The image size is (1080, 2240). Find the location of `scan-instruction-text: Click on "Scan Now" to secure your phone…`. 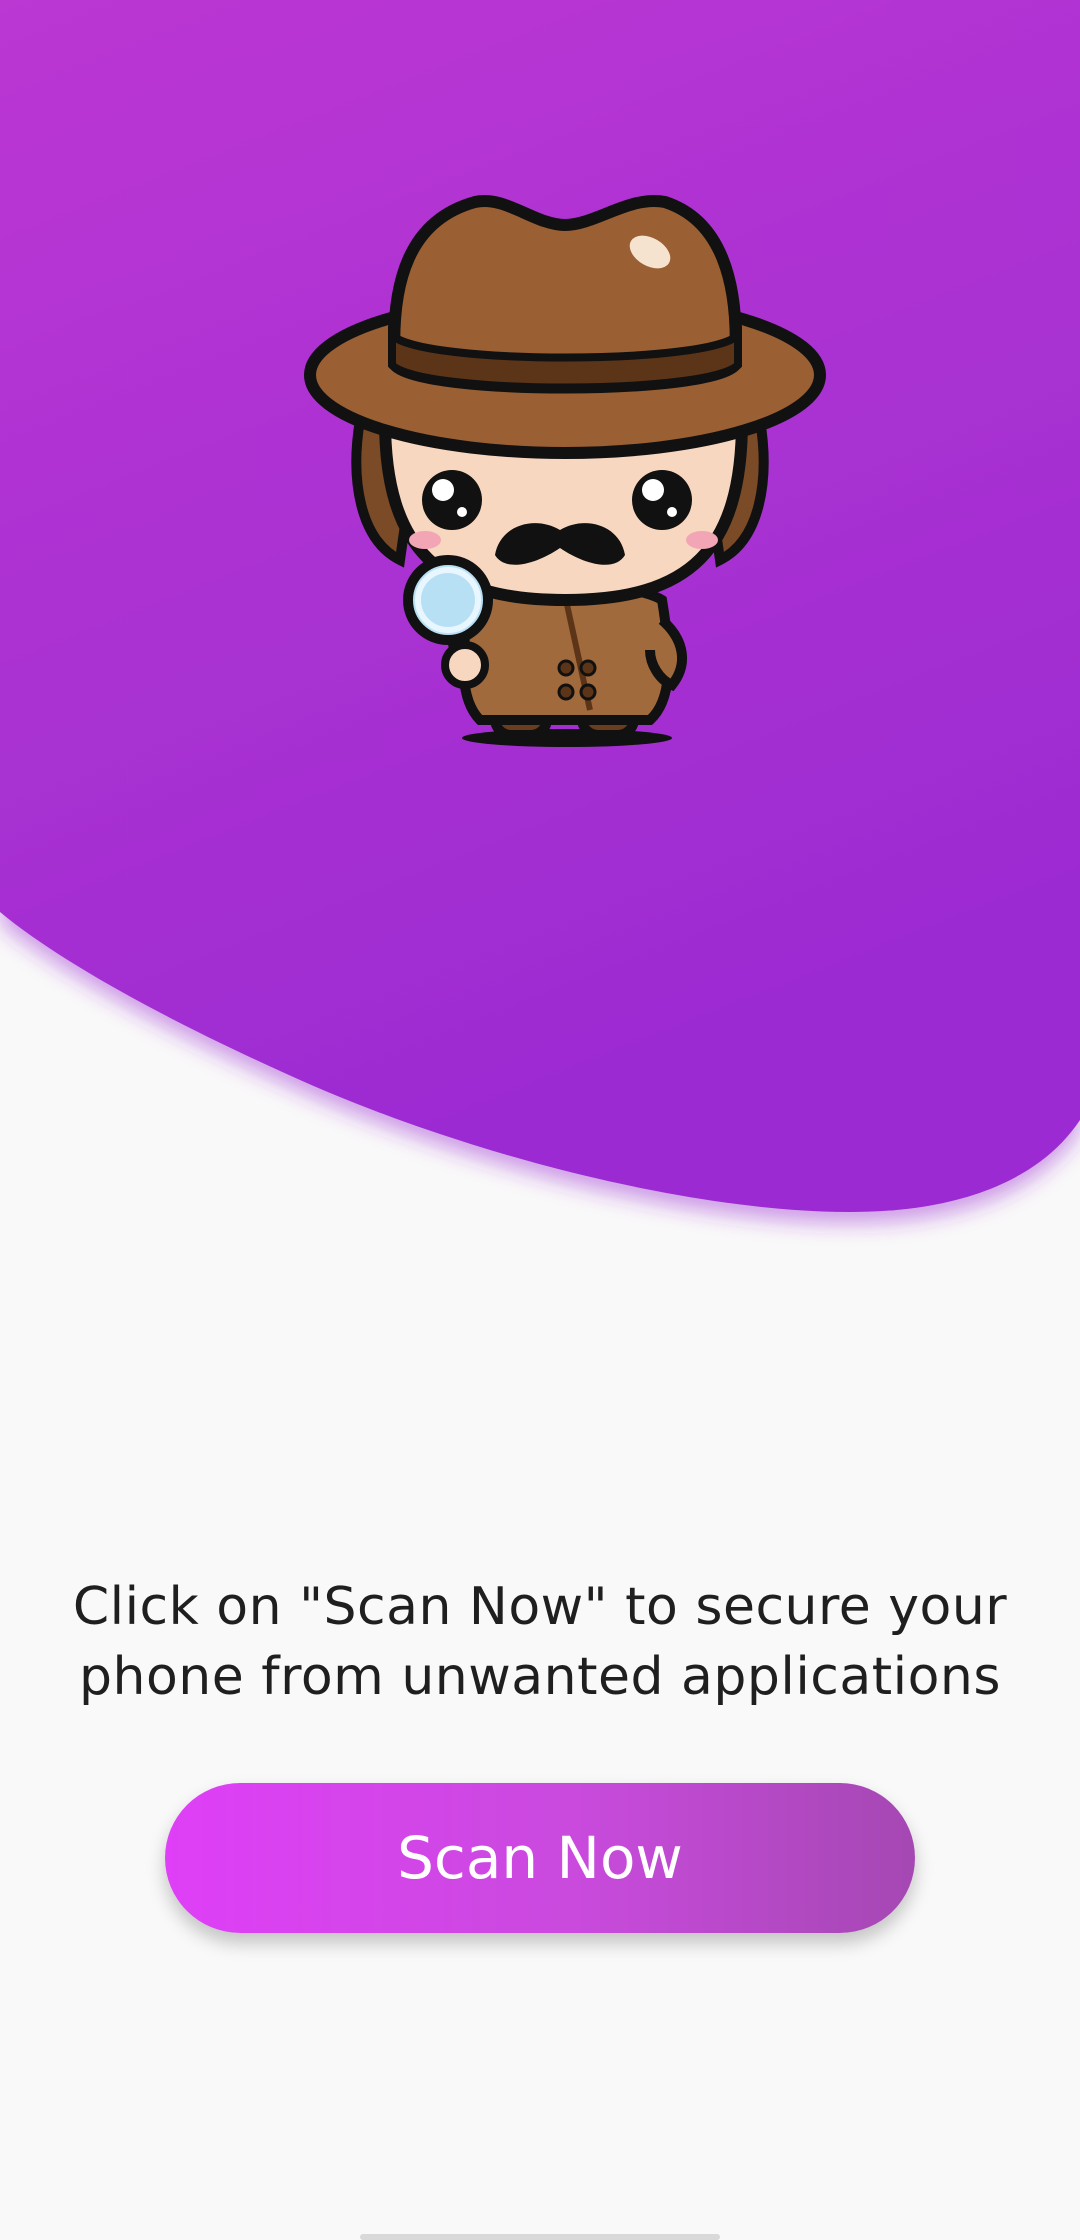

scan-instruction-text: Click on "Scan Now" to secure your phone… is located at coordinates (540, 1642).